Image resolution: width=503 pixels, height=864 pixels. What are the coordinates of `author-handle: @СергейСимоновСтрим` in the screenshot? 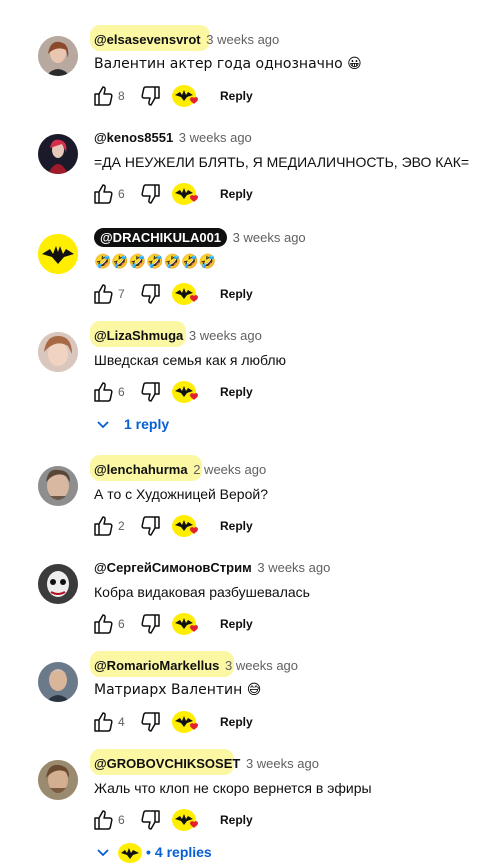 It's located at (173, 567).